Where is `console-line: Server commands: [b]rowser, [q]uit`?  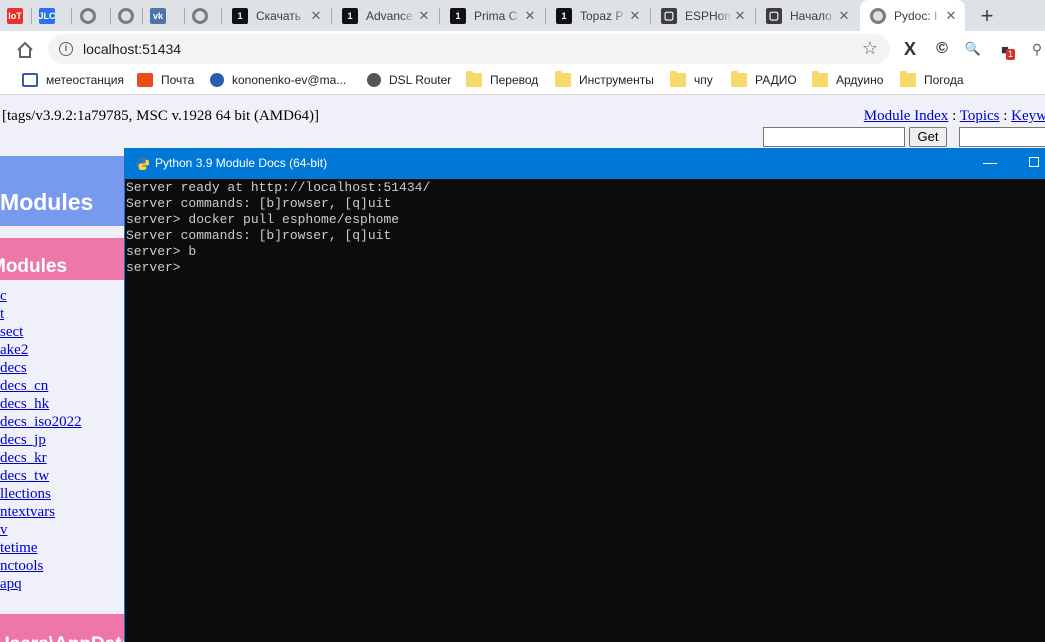 console-line: Server commands: [b]rowser, [q]uit is located at coordinates (259, 235).